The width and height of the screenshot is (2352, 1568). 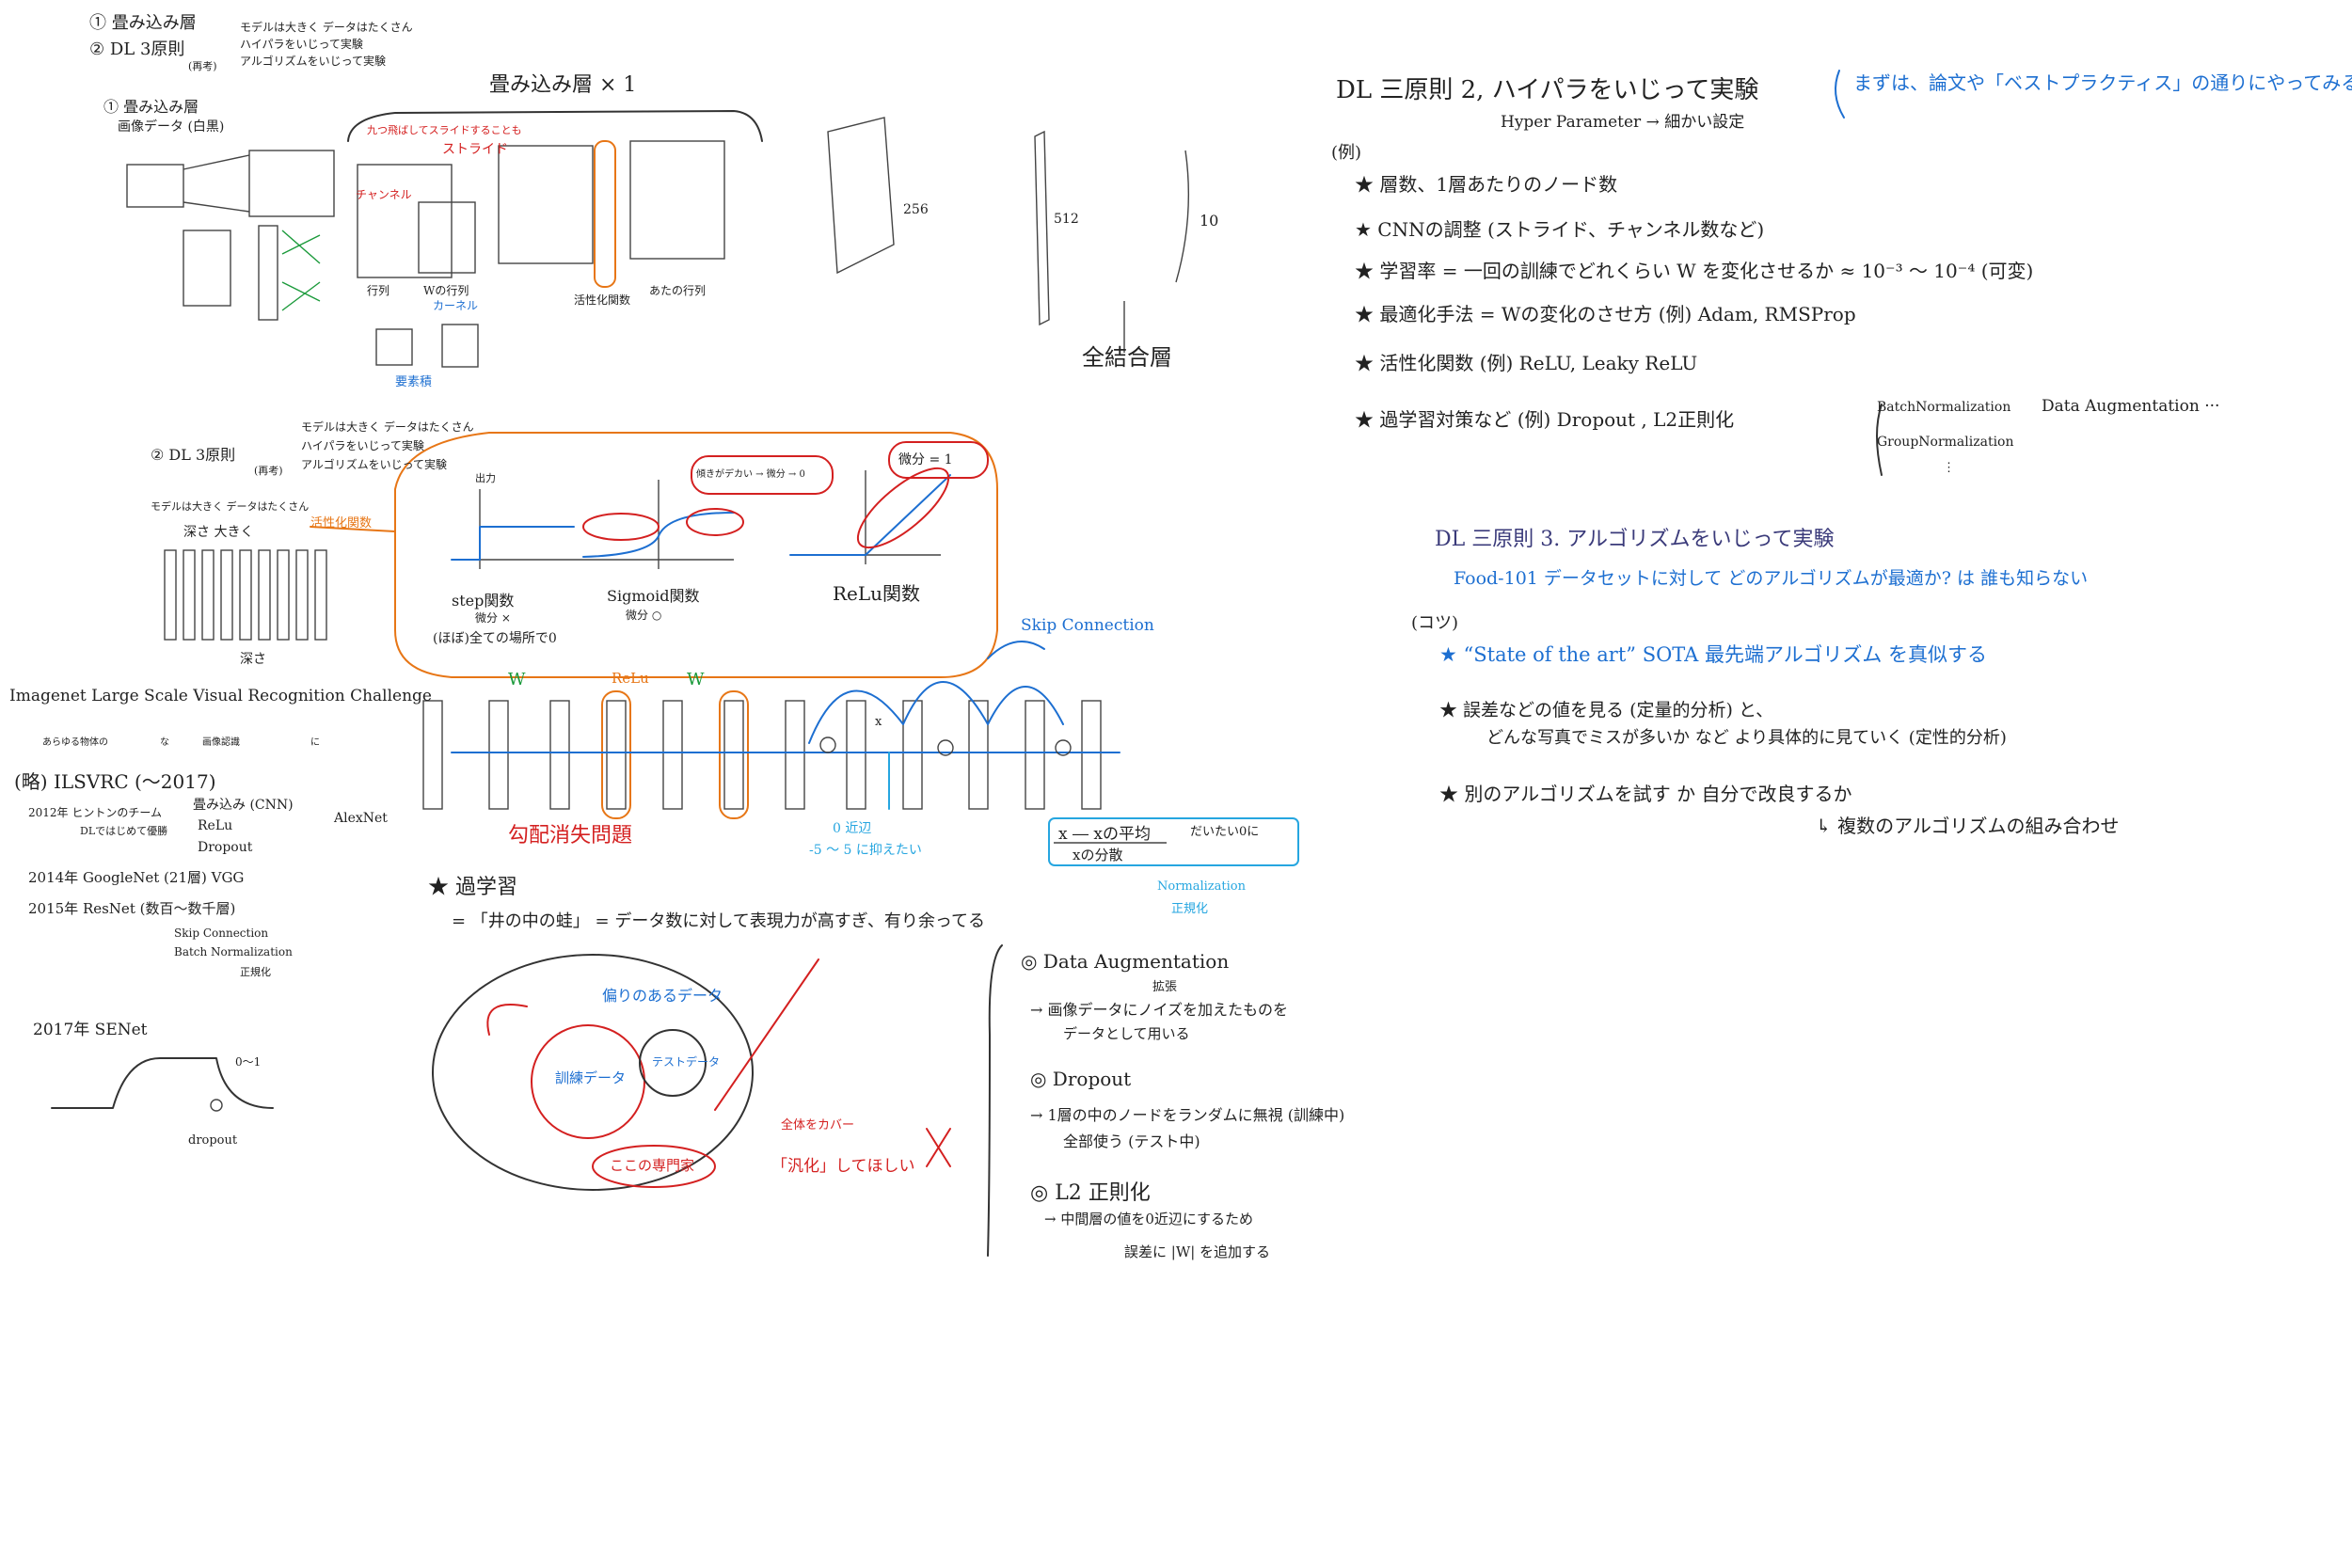 What do you see at coordinates (301, 270) in the screenshot?
I see `fc-lines` at bounding box center [301, 270].